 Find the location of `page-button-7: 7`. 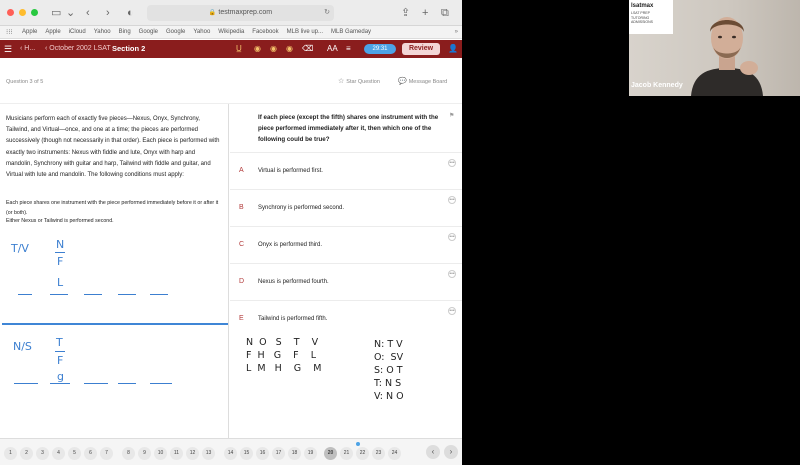

page-button-7: 7 is located at coordinates (106, 453).